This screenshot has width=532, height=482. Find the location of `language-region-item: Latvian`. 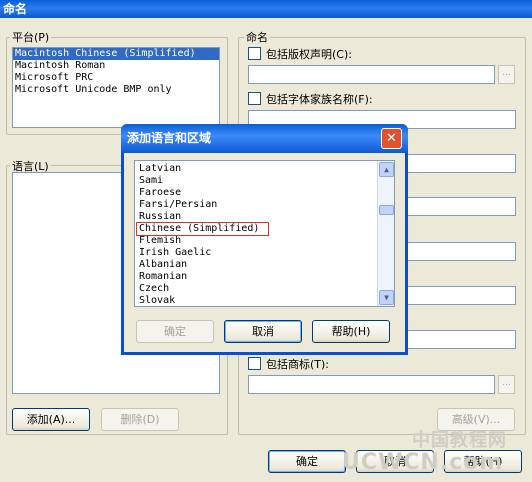

language-region-item: Latvian is located at coordinates (265, 169).